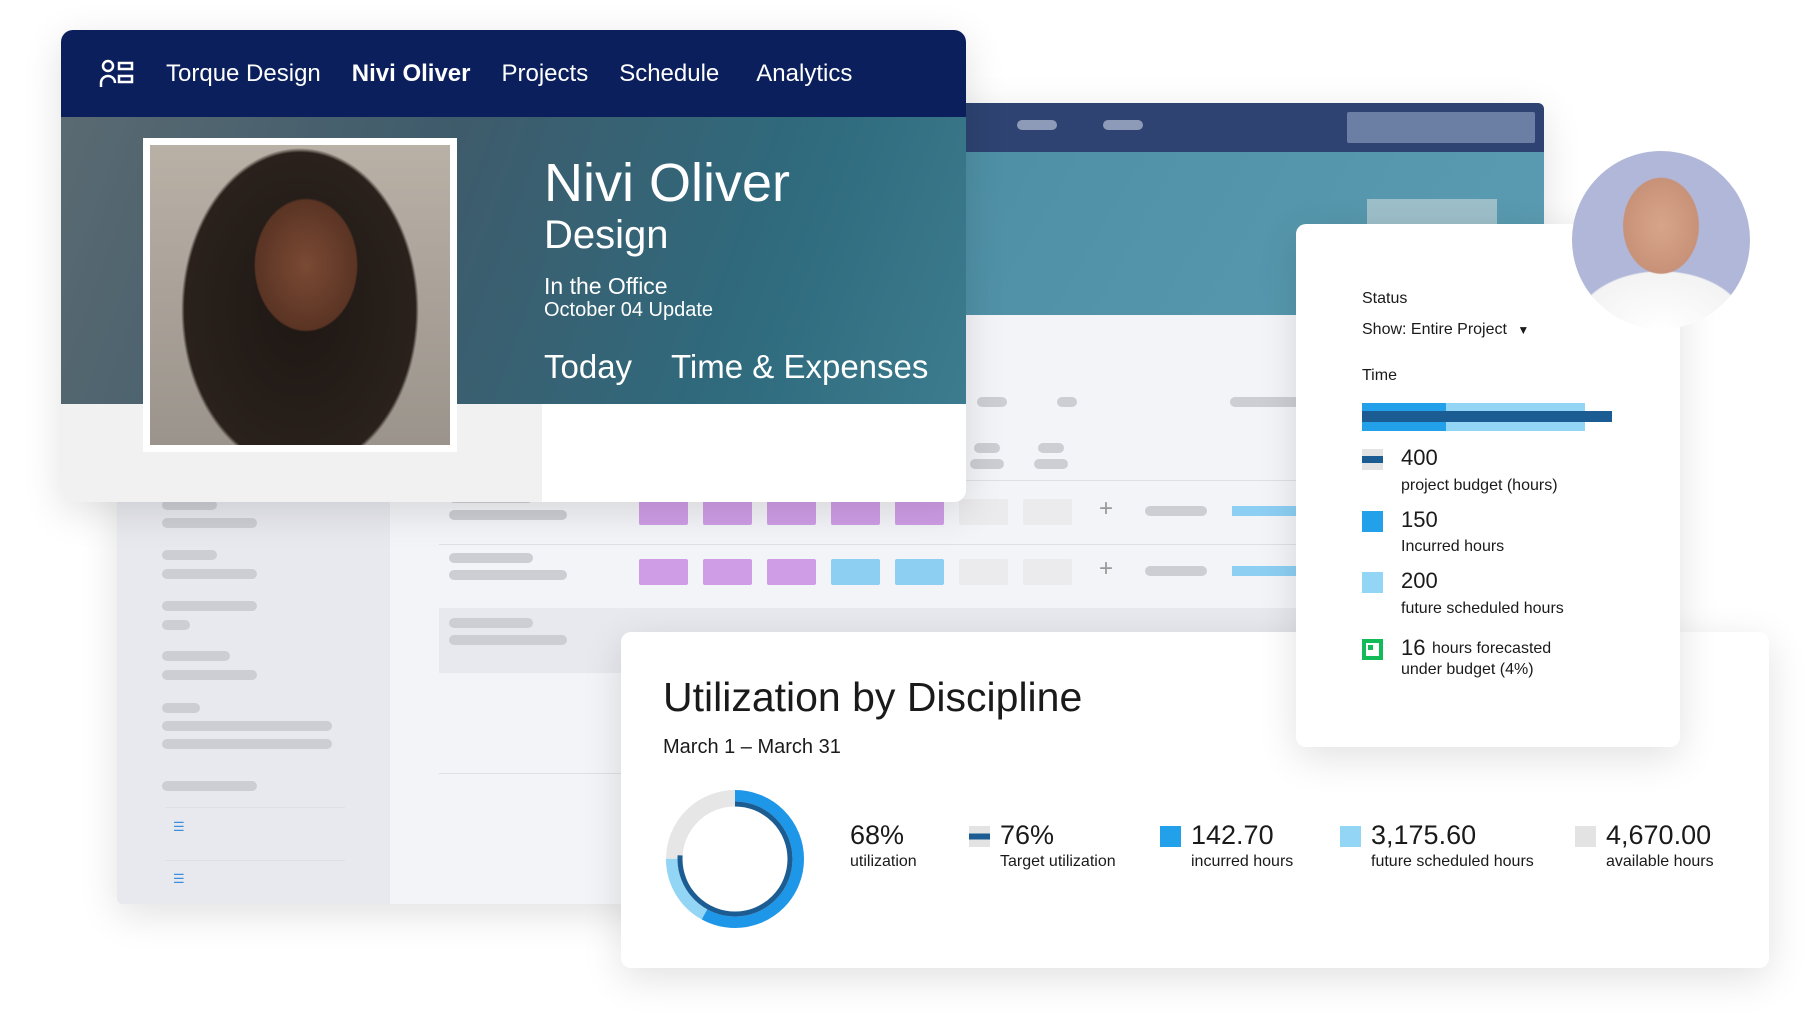  I want to click on utilization-donut, so click(735, 859).